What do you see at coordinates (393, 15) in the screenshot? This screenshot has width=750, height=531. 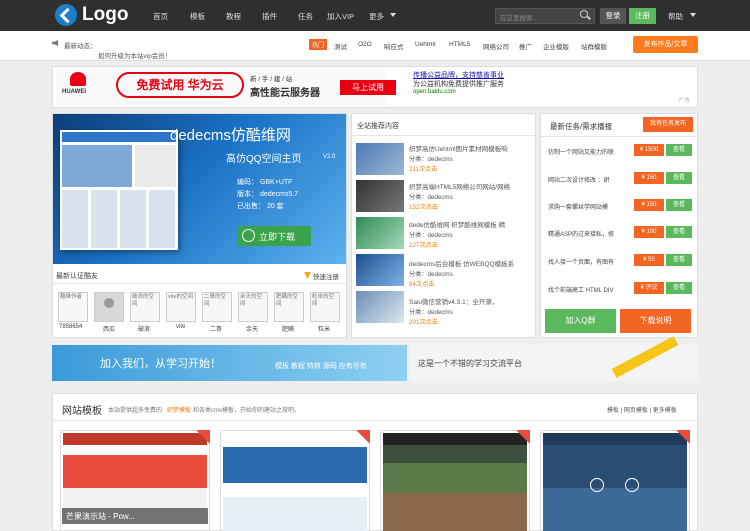 I see `chevron-down-icon` at bounding box center [393, 15].